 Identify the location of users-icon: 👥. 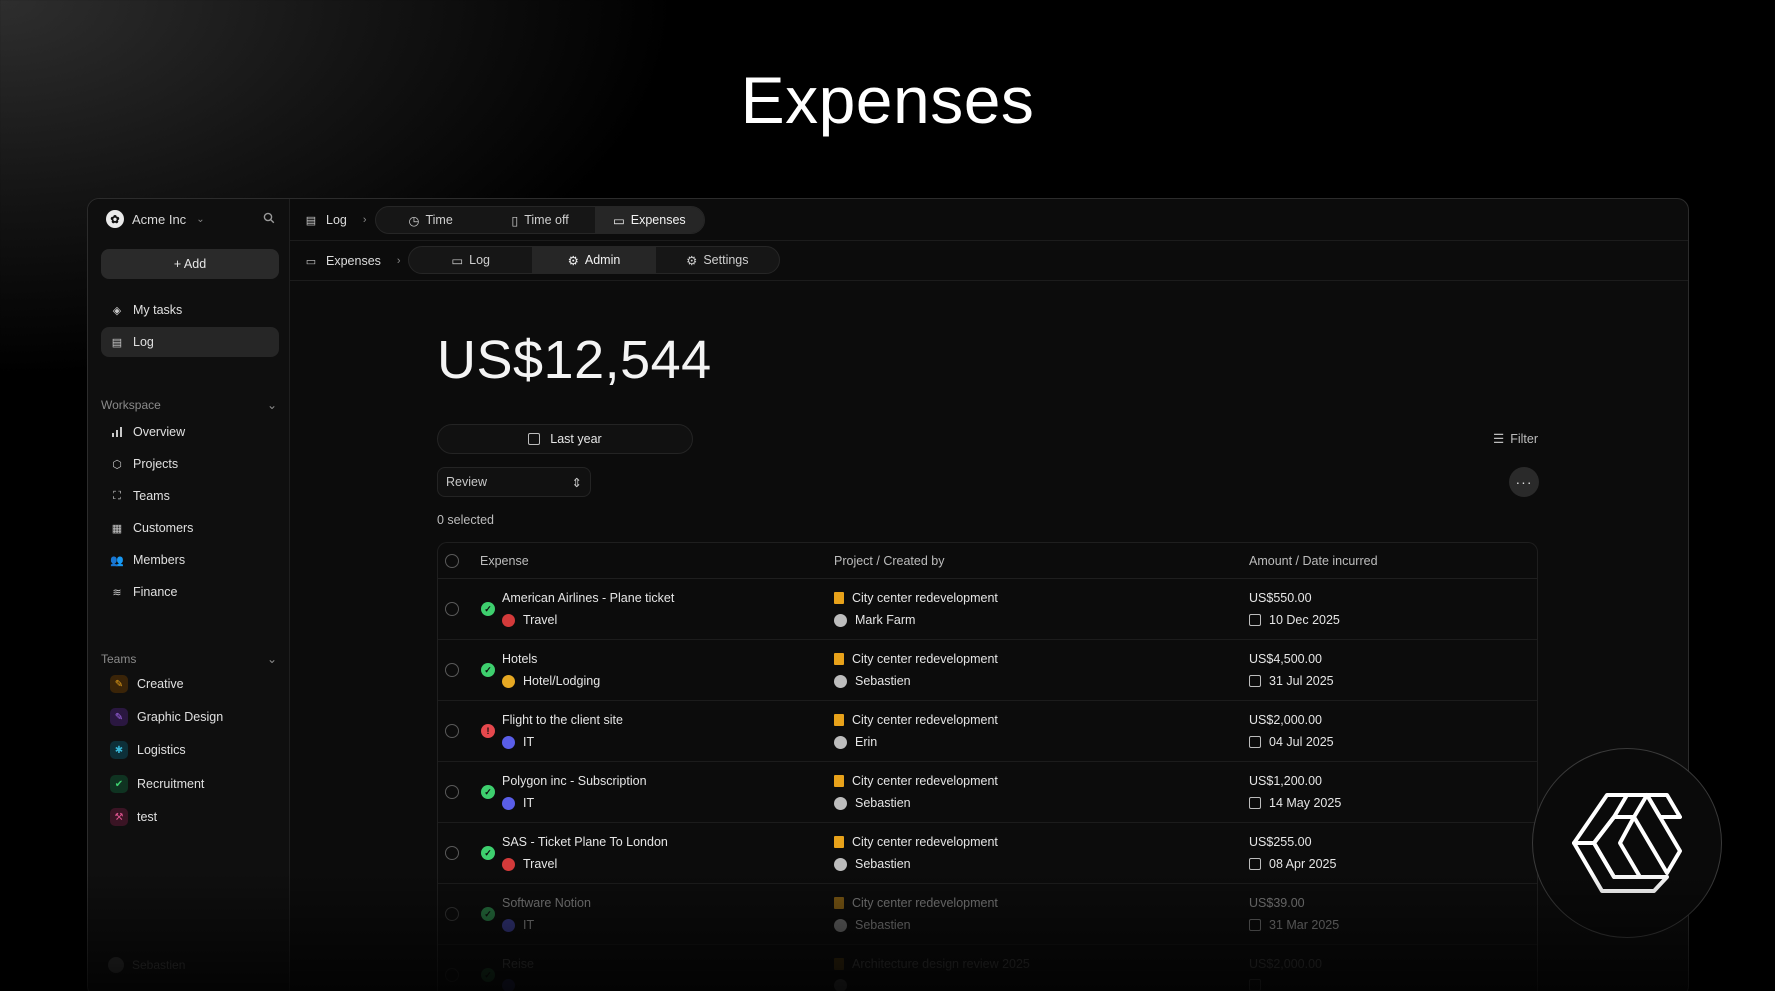
(117, 560).